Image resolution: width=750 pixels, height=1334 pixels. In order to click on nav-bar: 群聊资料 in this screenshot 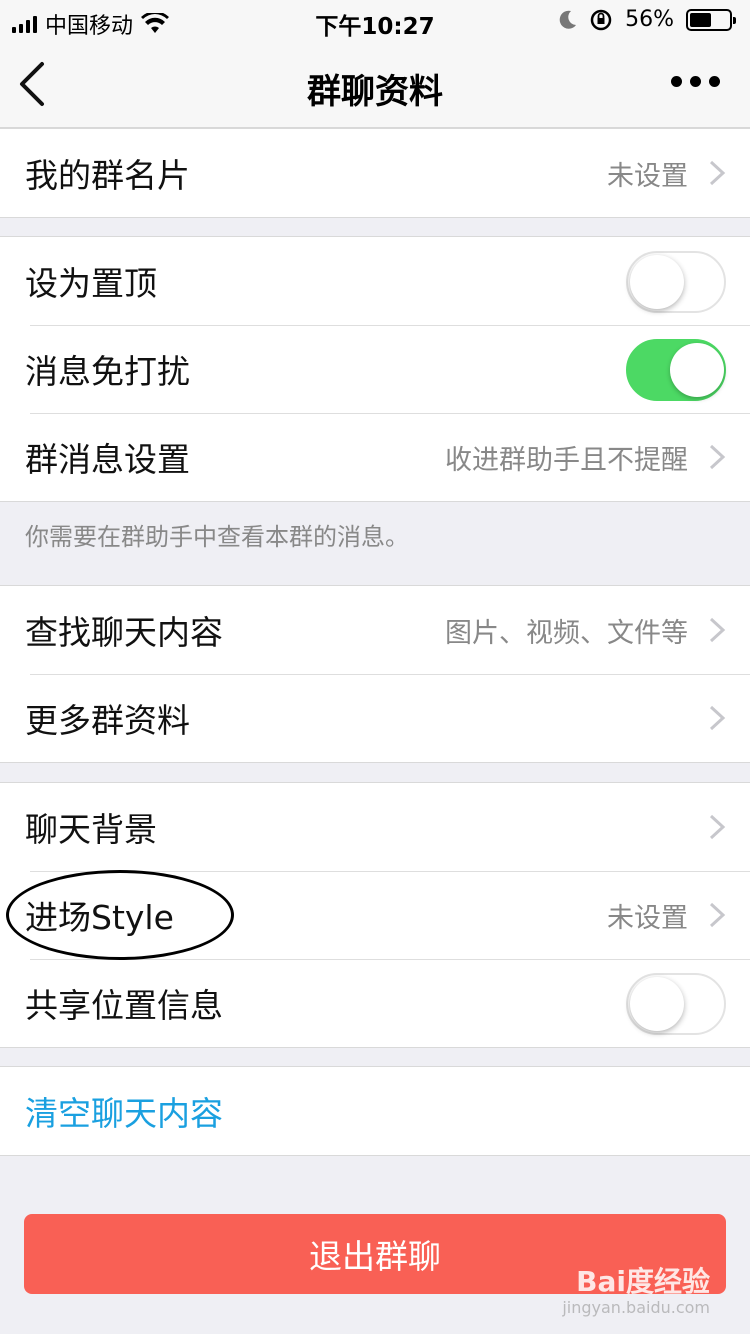, I will do `click(375, 84)`.